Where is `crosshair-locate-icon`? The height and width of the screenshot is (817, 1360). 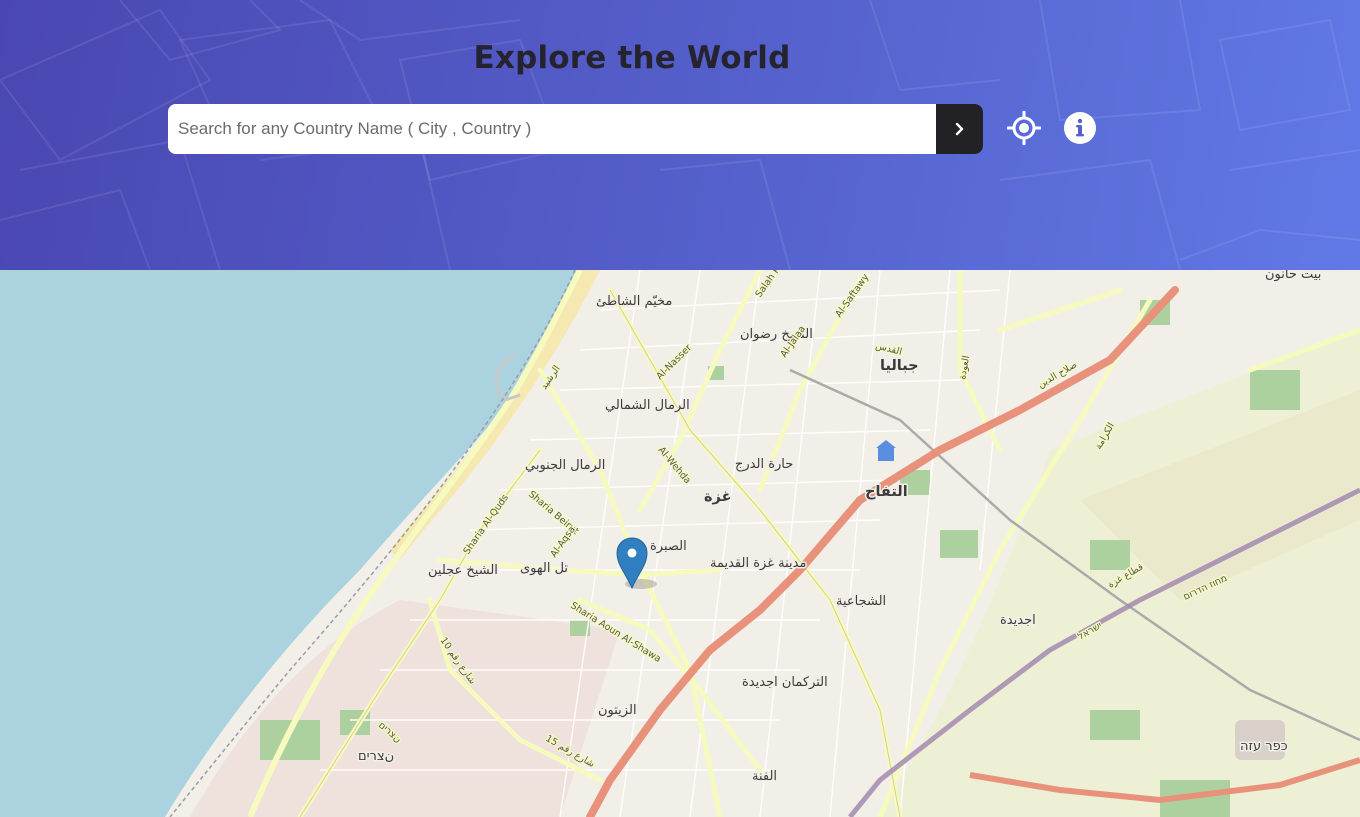 crosshair-locate-icon is located at coordinates (1024, 128).